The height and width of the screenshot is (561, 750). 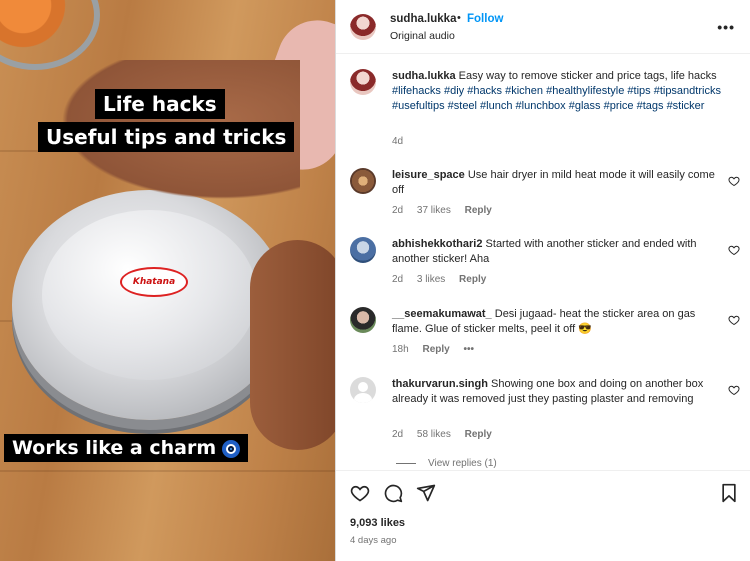 I want to click on comment-username: thakurvarun.singh, so click(x=440, y=384).